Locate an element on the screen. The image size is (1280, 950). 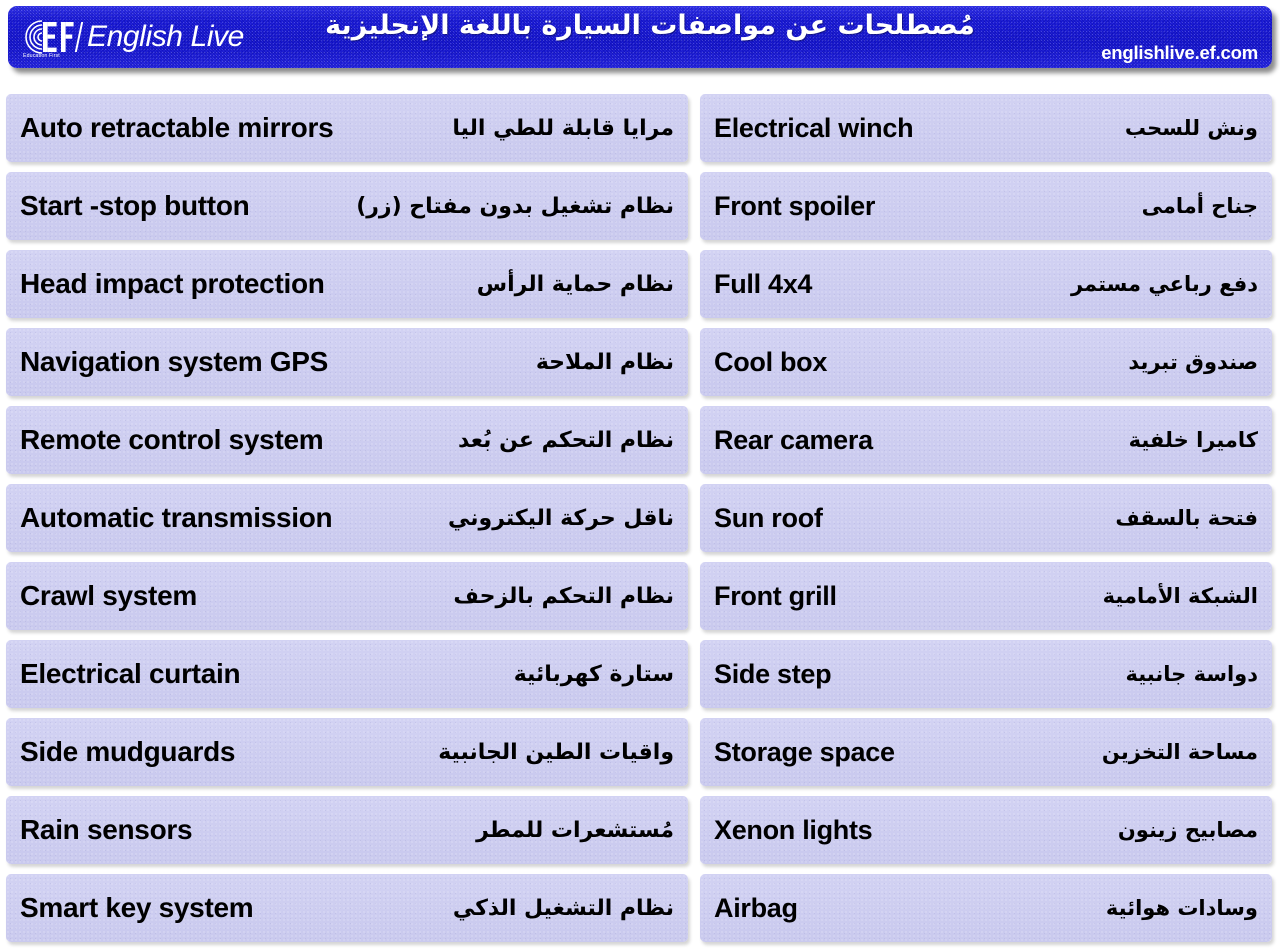
term-row: Navigation system GPS نظام الملاحة is located at coordinates (347, 362).